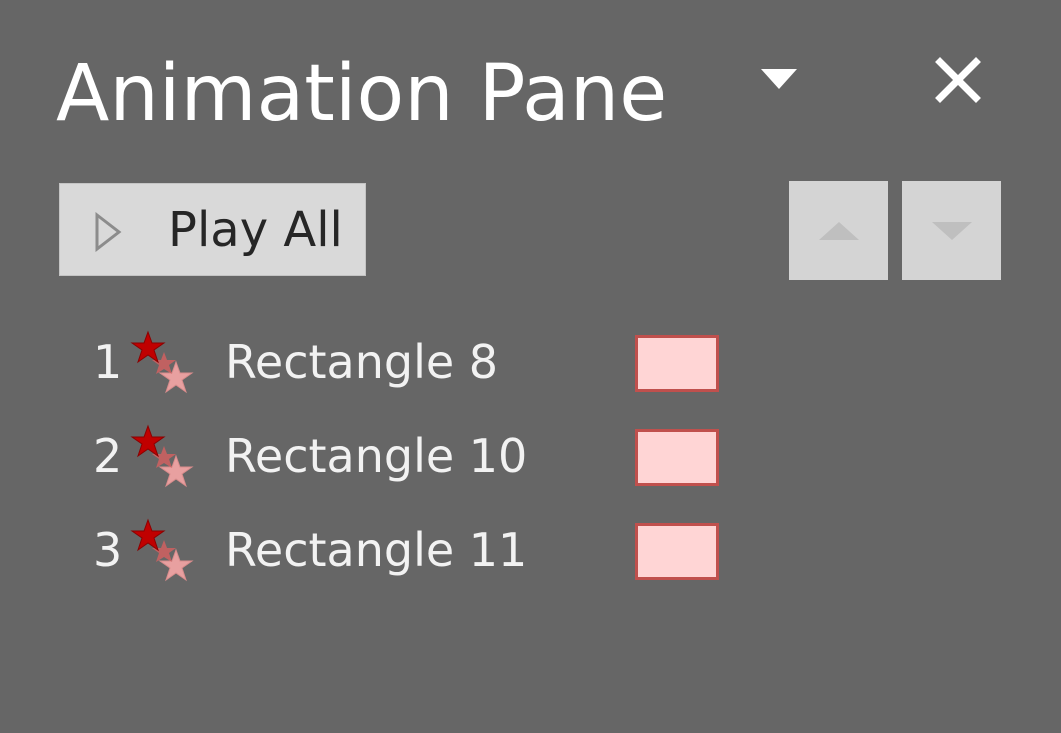 The width and height of the screenshot is (1061, 733). I want to click on close-button, so click(958, 80).